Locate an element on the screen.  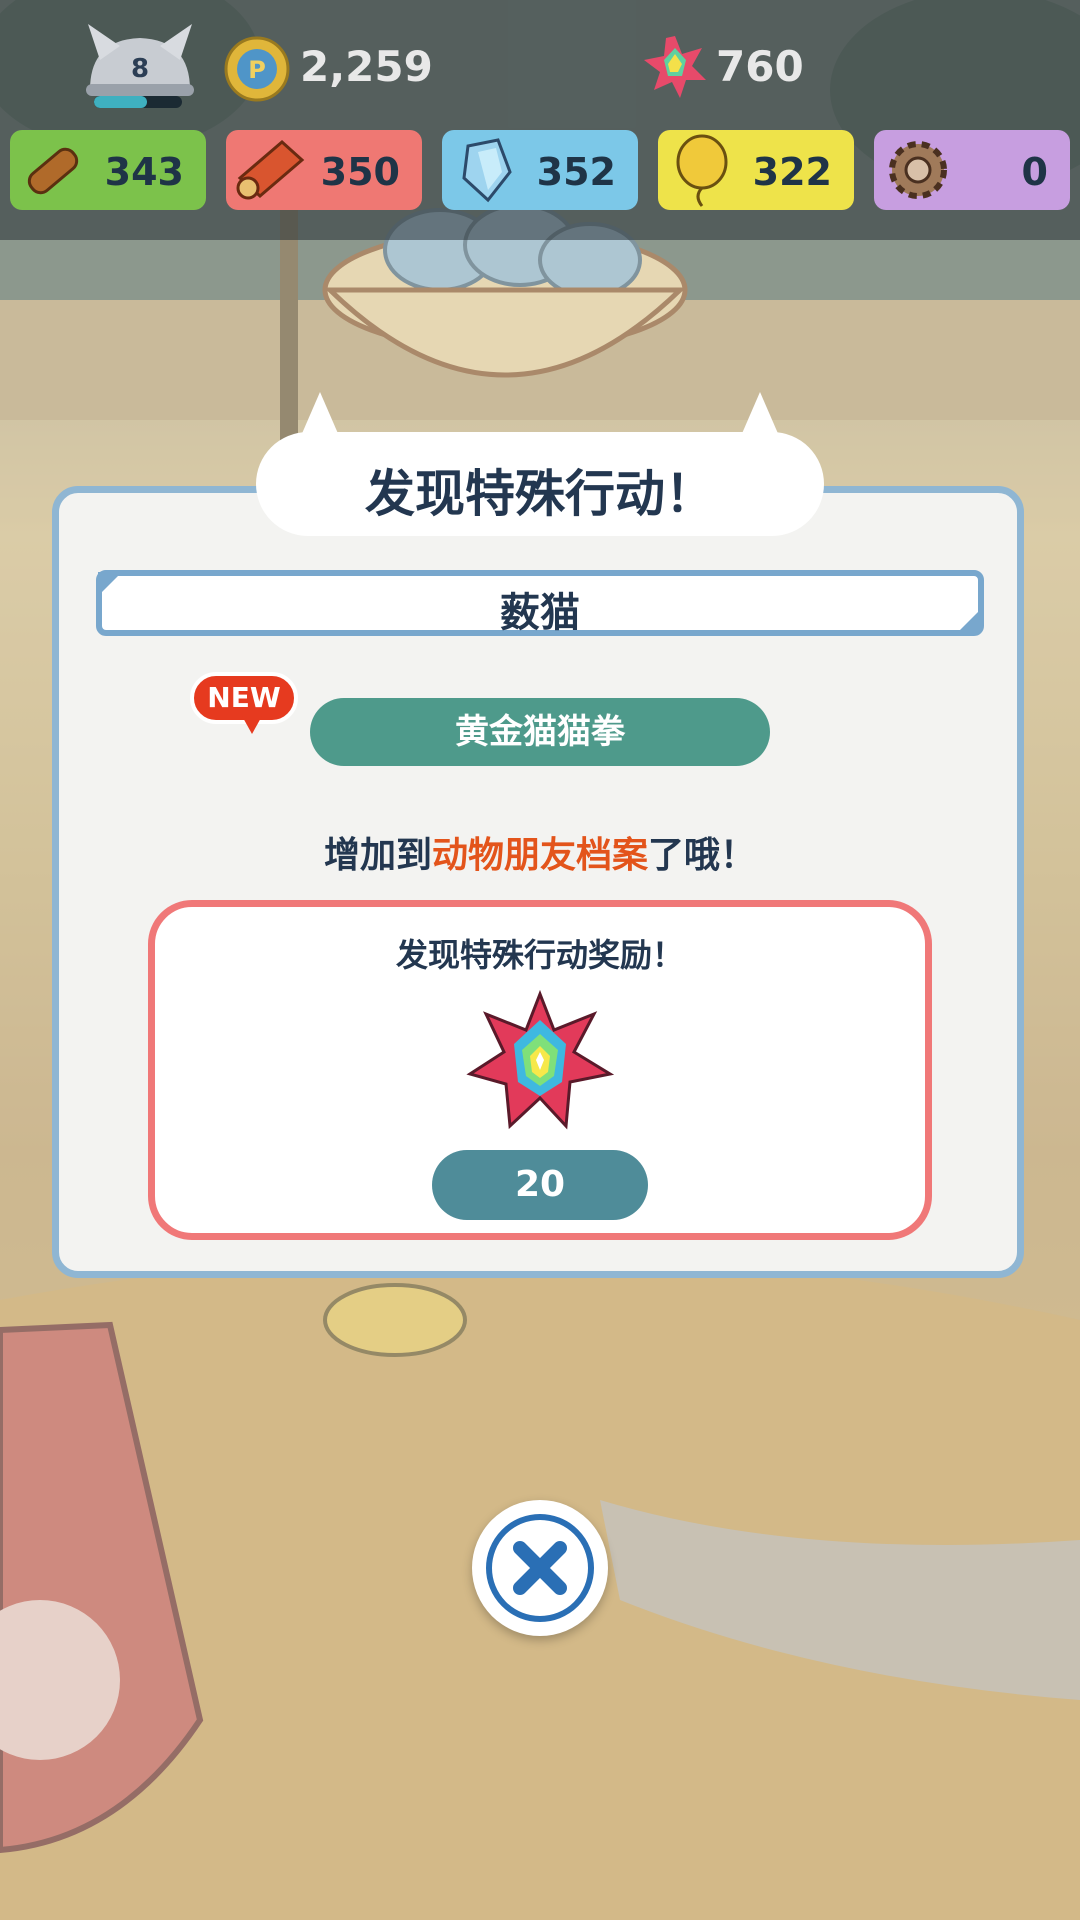
resource-scroll: 350 is located at coordinates (324, 170).